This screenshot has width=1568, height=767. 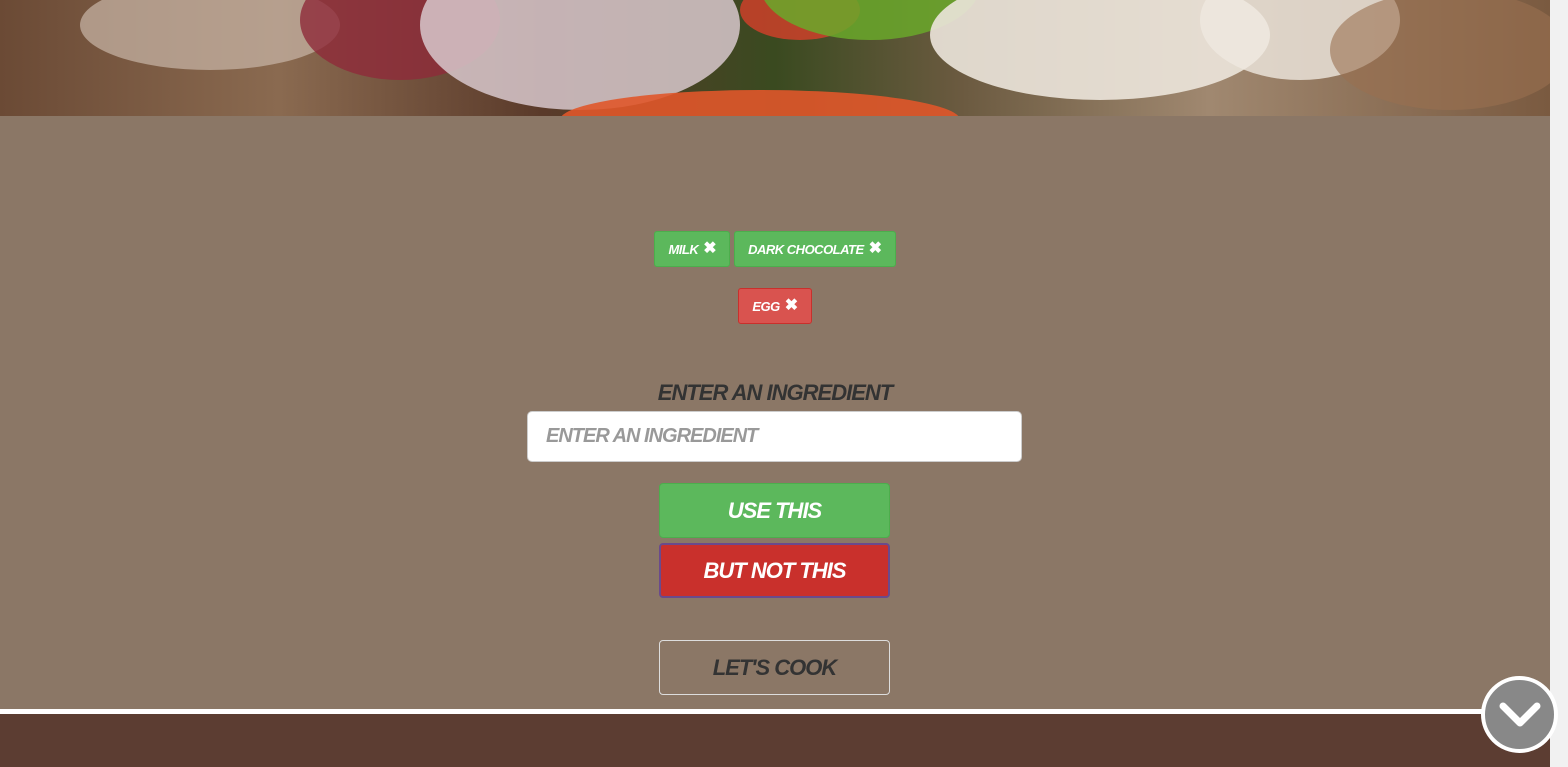 I want to click on tag-label: Milk, so click(x=683, y=249).